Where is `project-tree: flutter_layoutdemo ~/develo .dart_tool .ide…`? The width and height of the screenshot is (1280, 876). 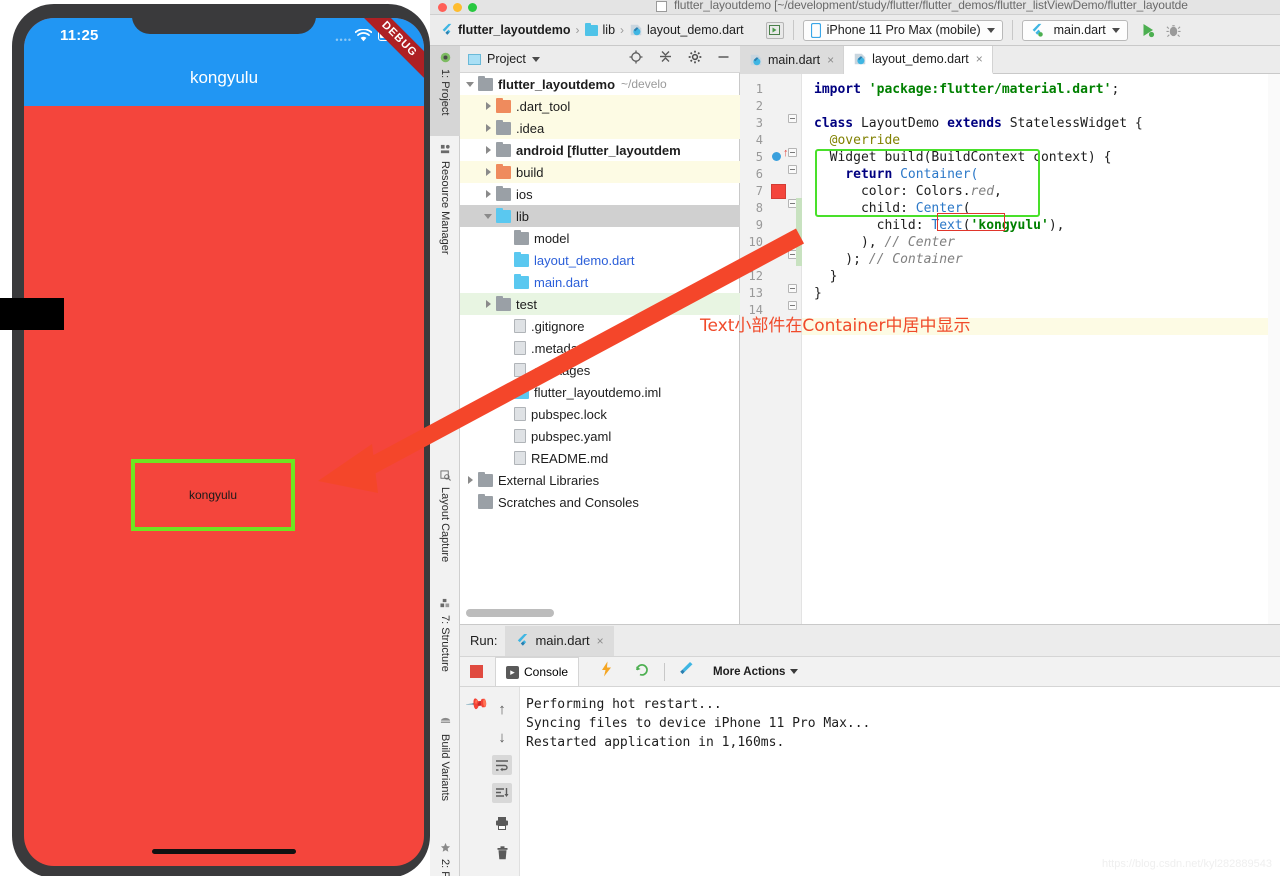 project-tree: flutter_layoutdemo ~/develo .dart_tool .ide… is located at coordinates (600, 338).